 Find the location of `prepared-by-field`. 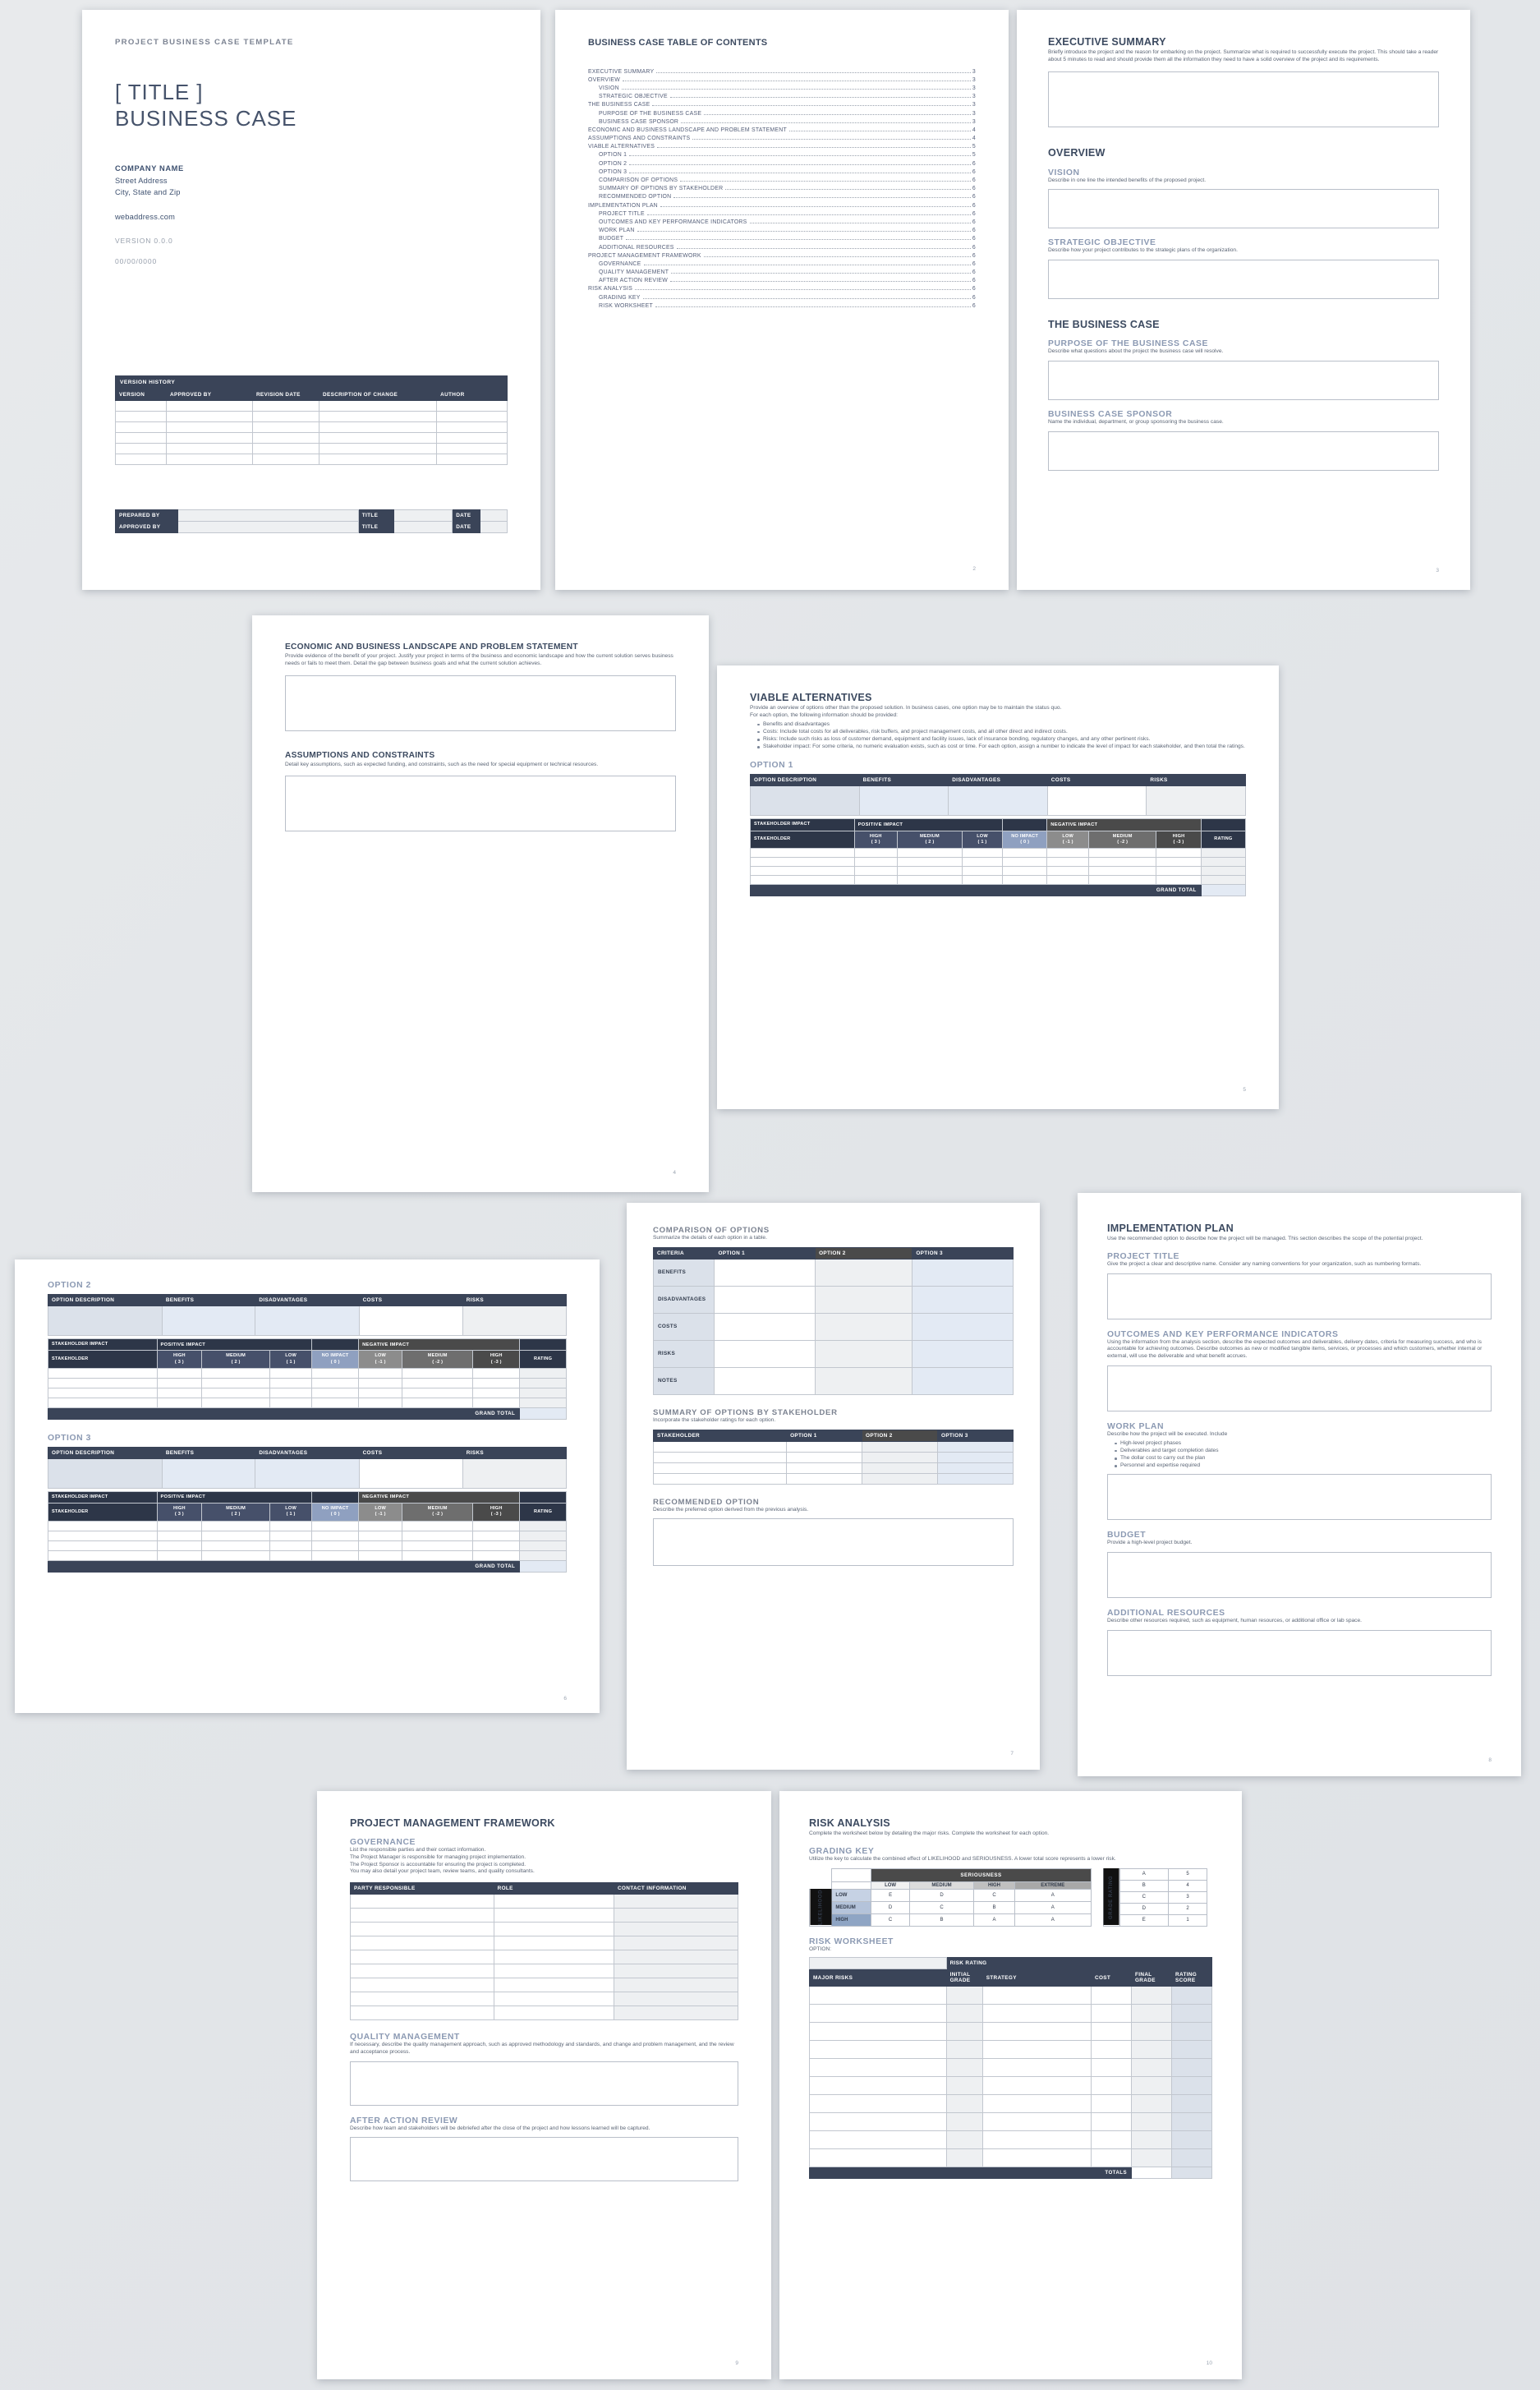

prepared-by-field is located at coordinates (268, 515).